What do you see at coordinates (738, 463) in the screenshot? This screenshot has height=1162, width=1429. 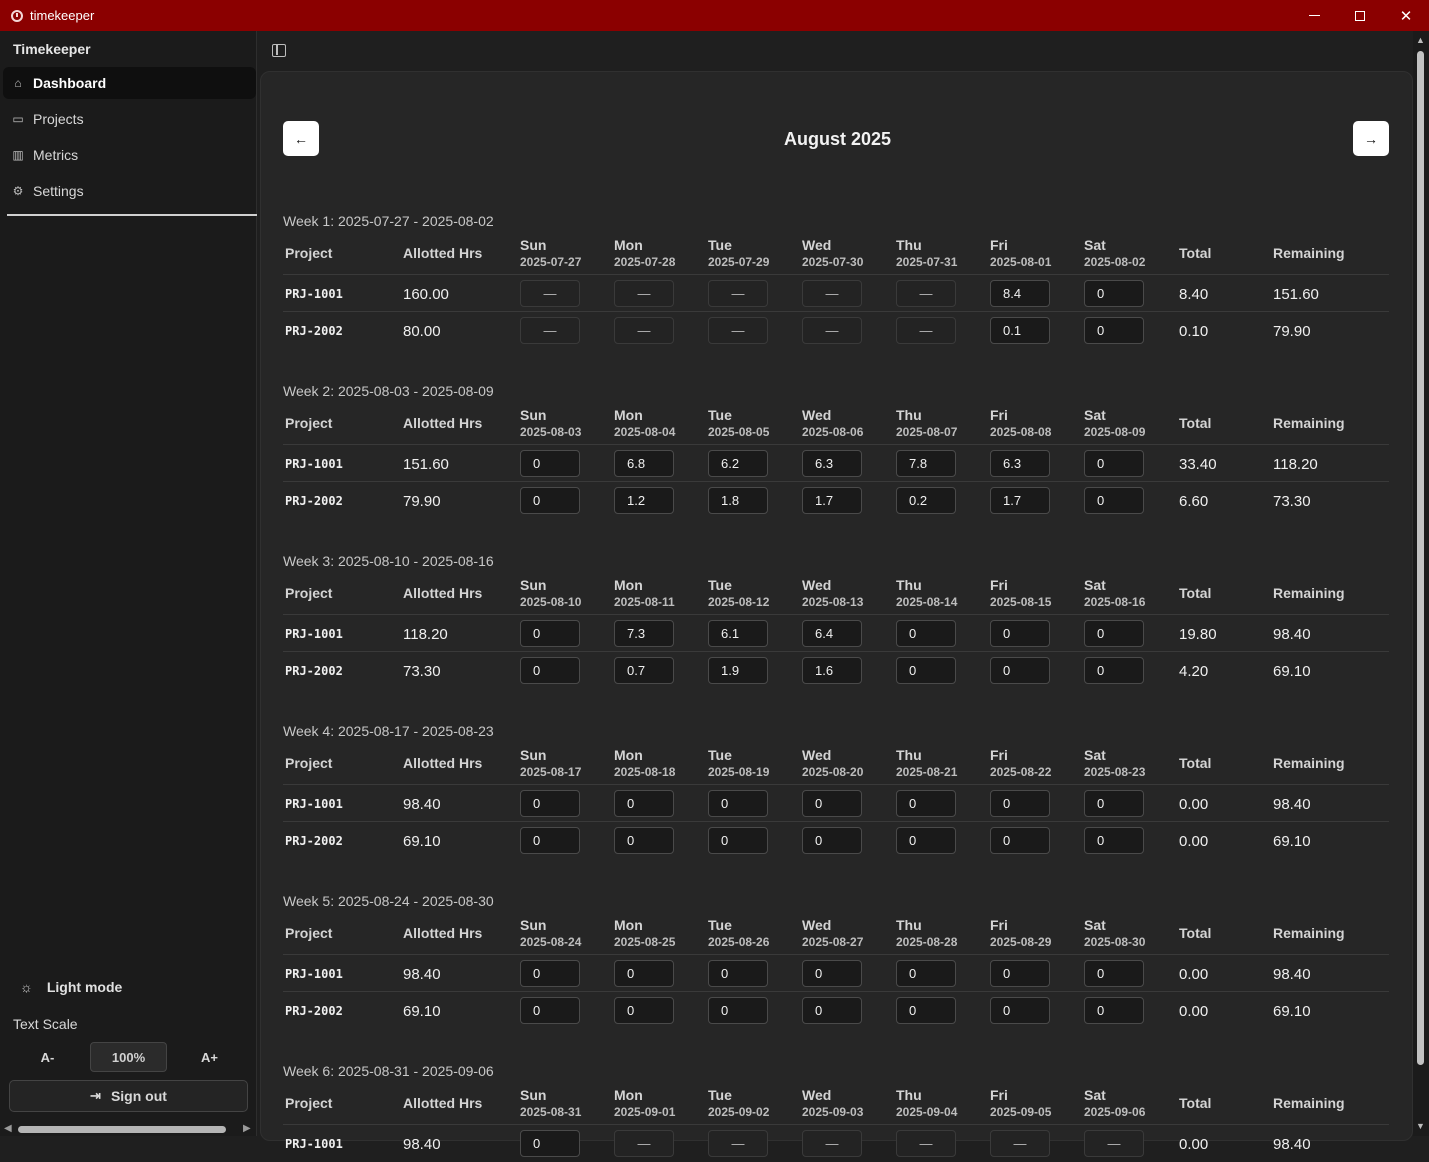 I see `hours-input: 6.2` at bounding box center [738, 463].